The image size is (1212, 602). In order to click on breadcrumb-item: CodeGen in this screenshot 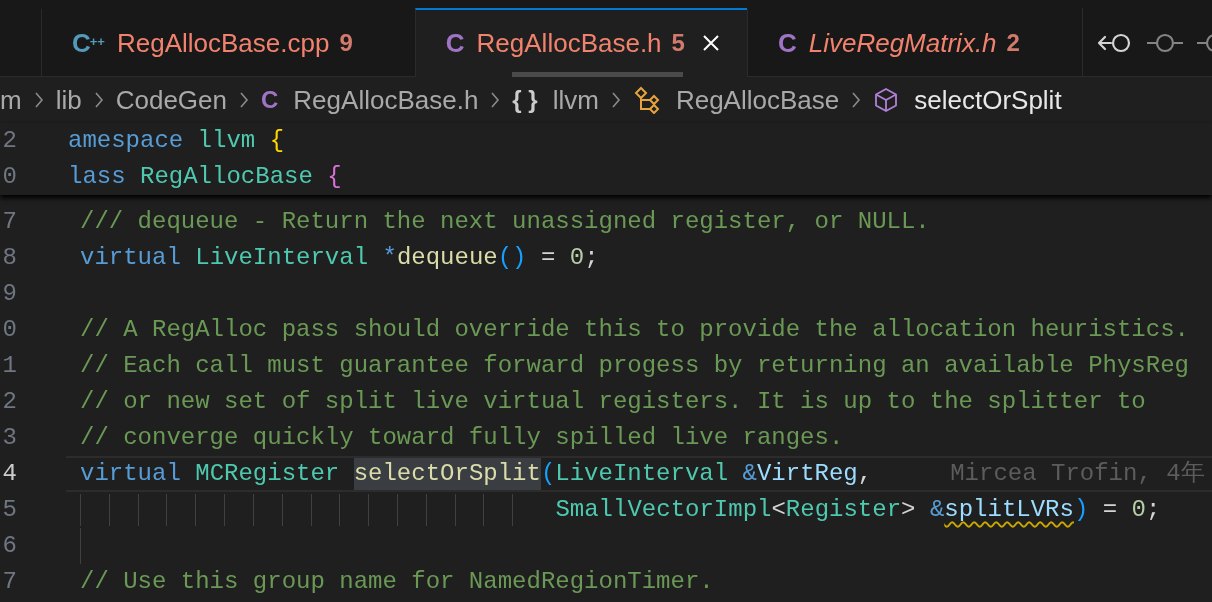, I will do `click(171, 100)`.